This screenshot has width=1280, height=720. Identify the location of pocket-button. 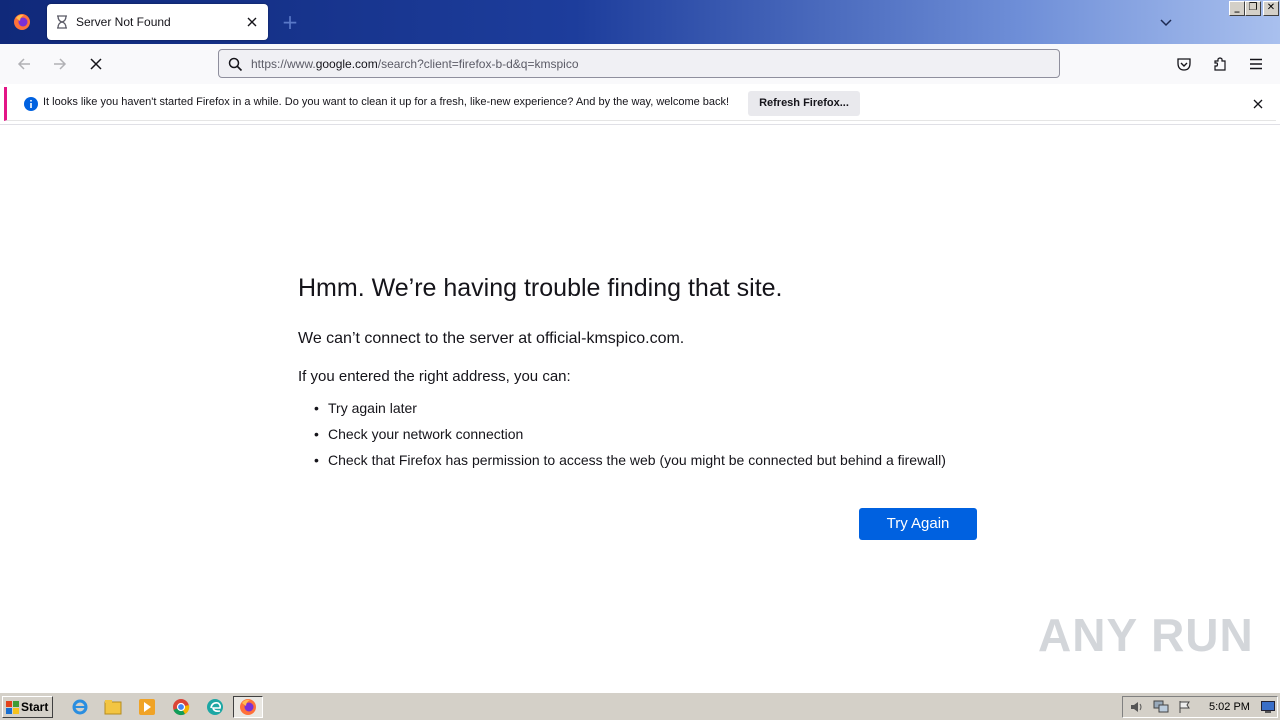
(1184, 64).